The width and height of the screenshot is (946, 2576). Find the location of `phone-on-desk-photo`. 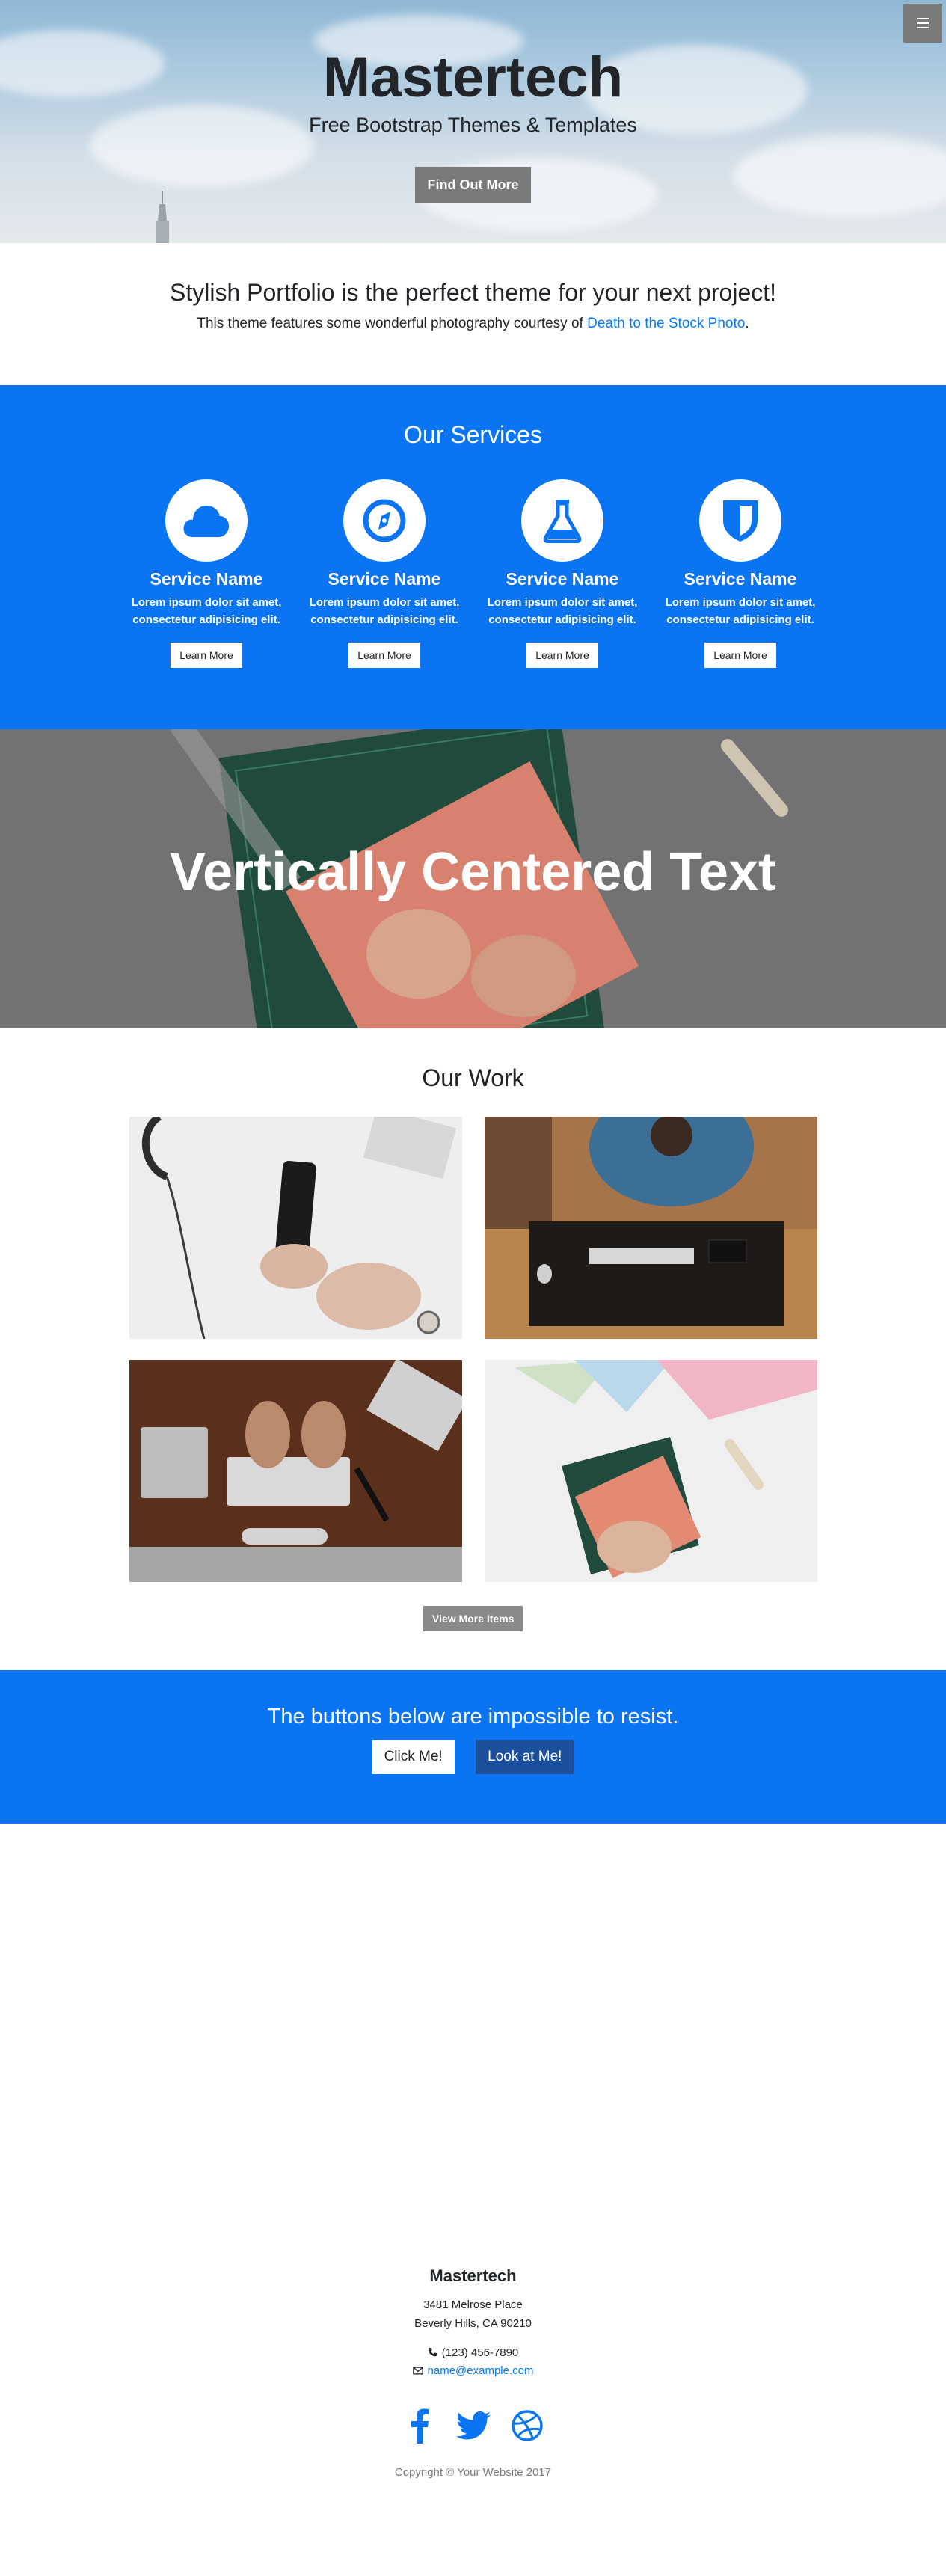

phone-on-desk-photo is located at coordinates (295, 1228).